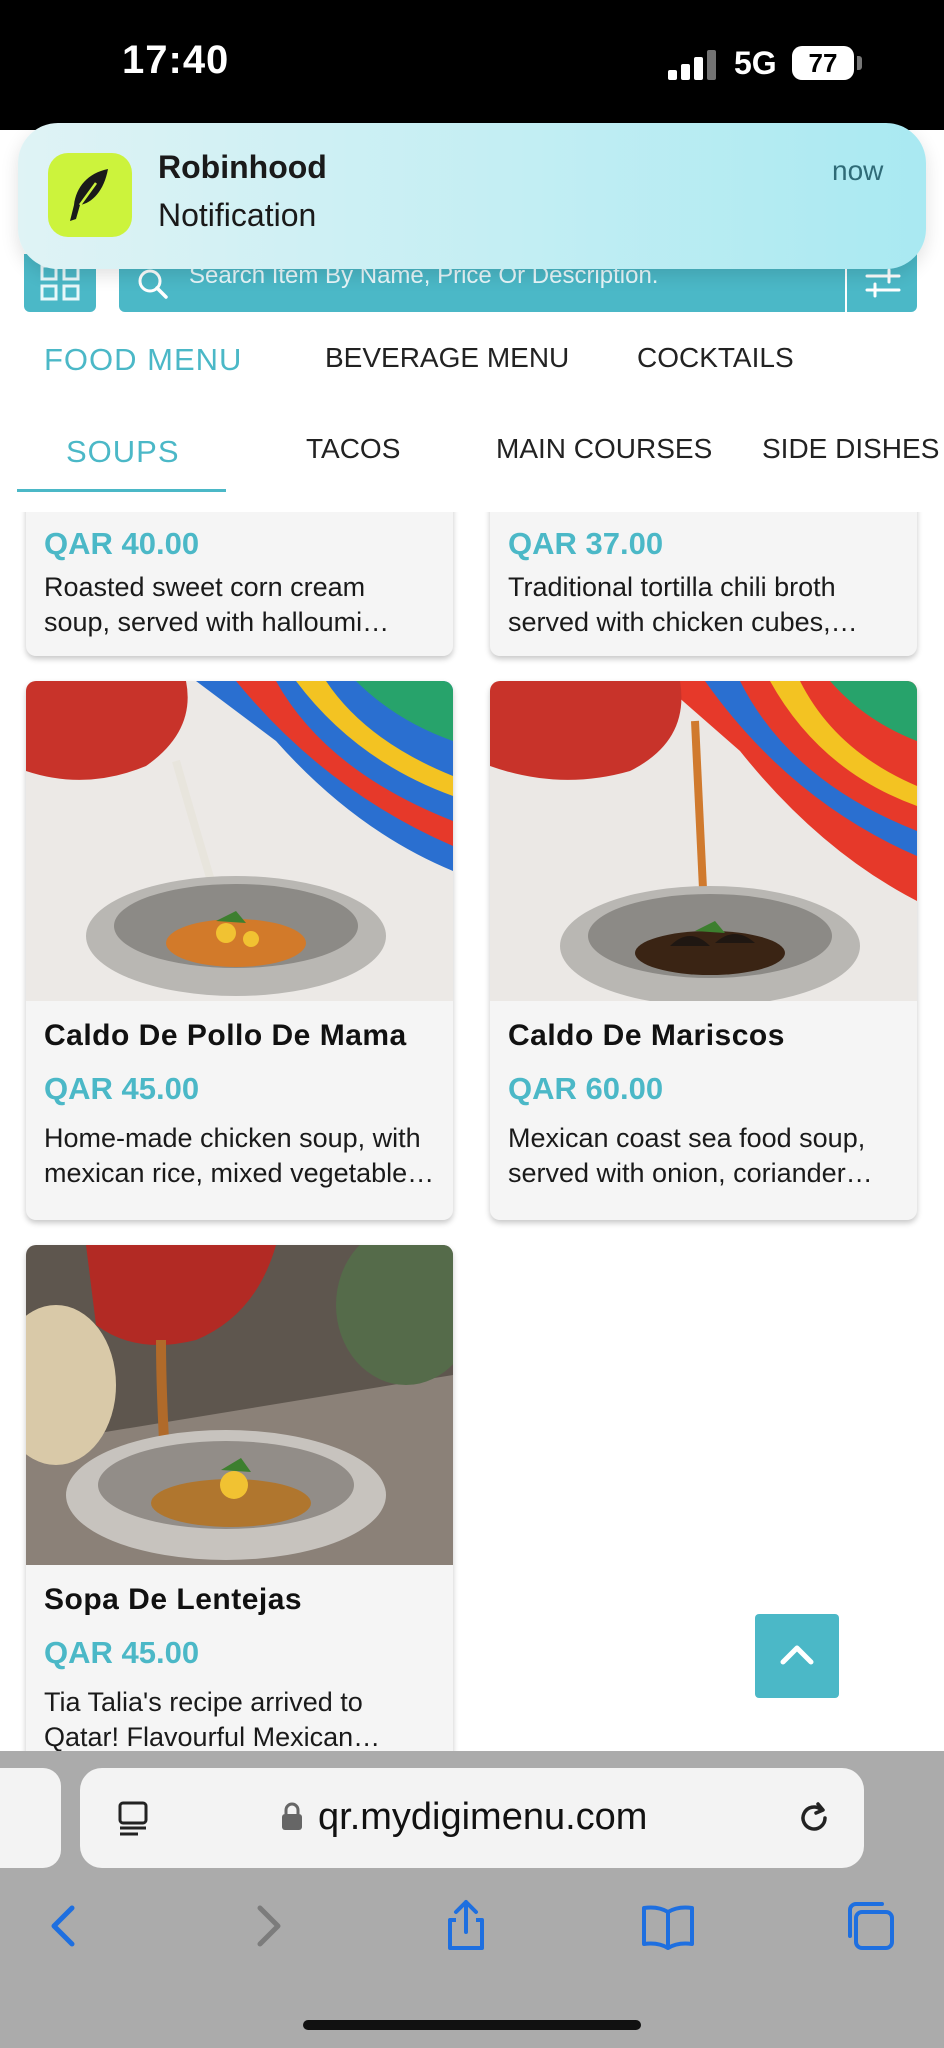 This screenshot has width=944, height=2048. Describe the element at coordinates (482, 1817) in the screenshot. I see `url-text: qr.mydigimenu.com` at that location.